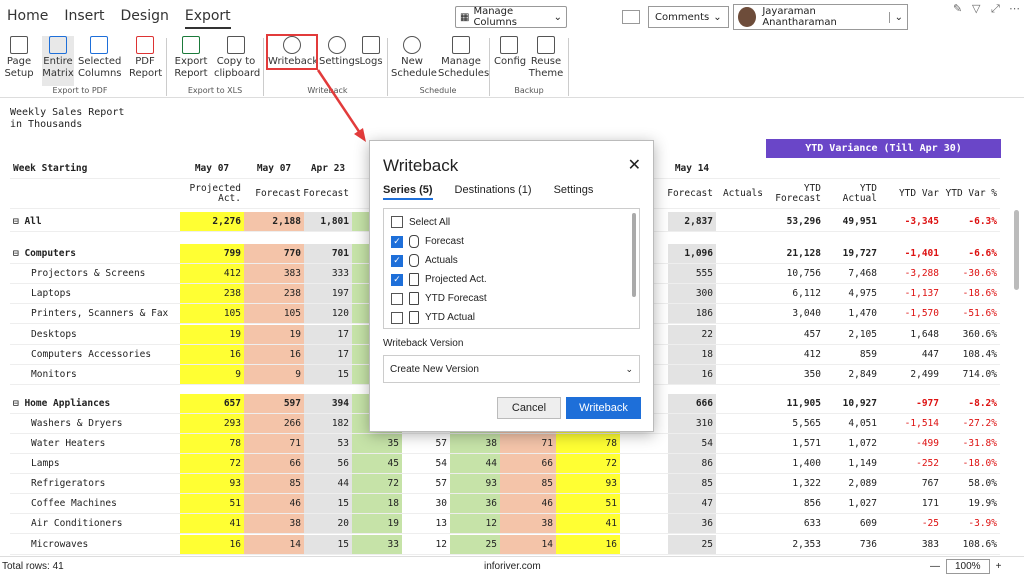  Describe the element at coordinates (795, 544) in the screenshot. I see `table-cell: 2,353` at that location.